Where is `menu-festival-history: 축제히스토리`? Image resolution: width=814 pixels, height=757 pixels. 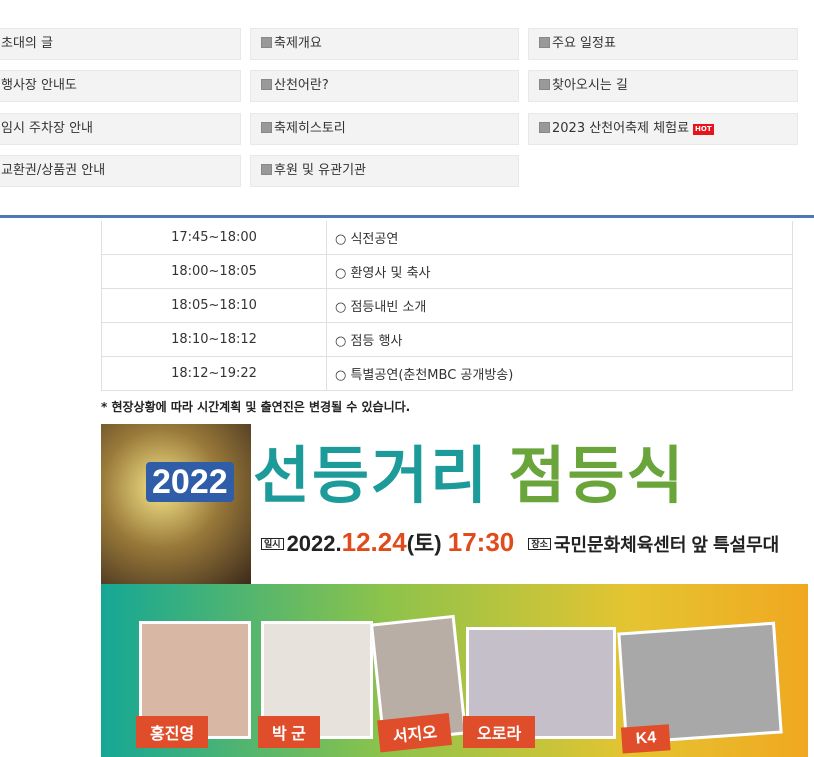
menu-festival-history: 축제히스토리 is located at coordinates (384, 129).